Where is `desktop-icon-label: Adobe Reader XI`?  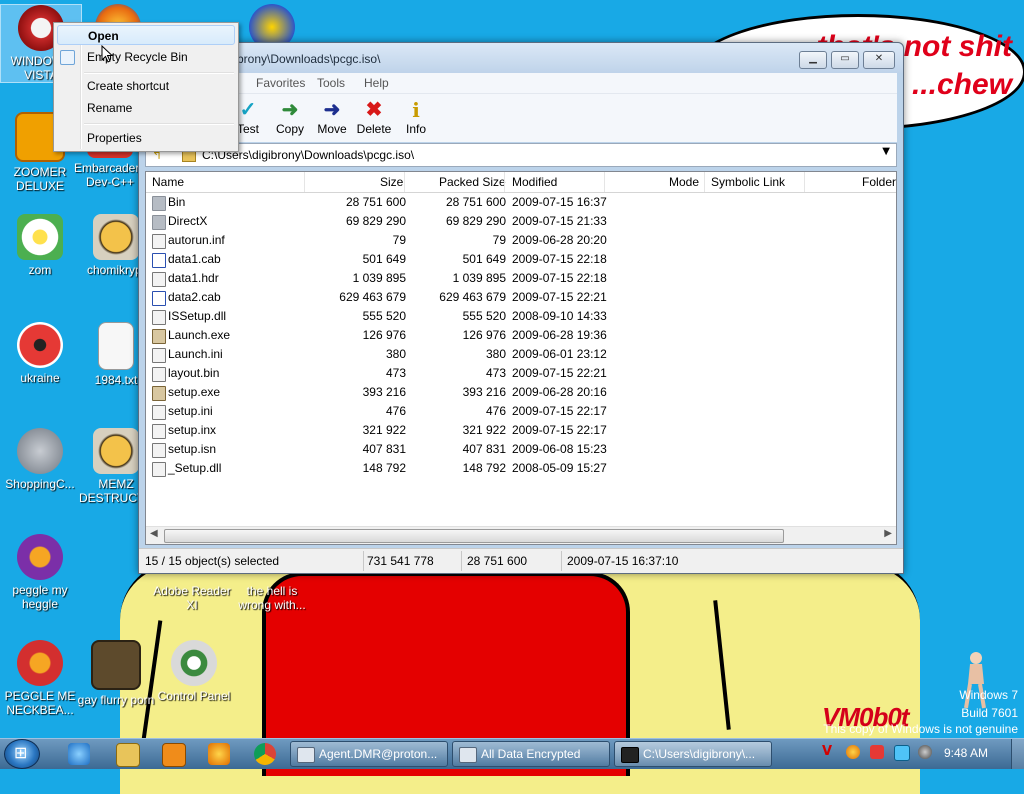 desktop-icon-label: Adobe Reader XI is located at coordinates (192, 598).